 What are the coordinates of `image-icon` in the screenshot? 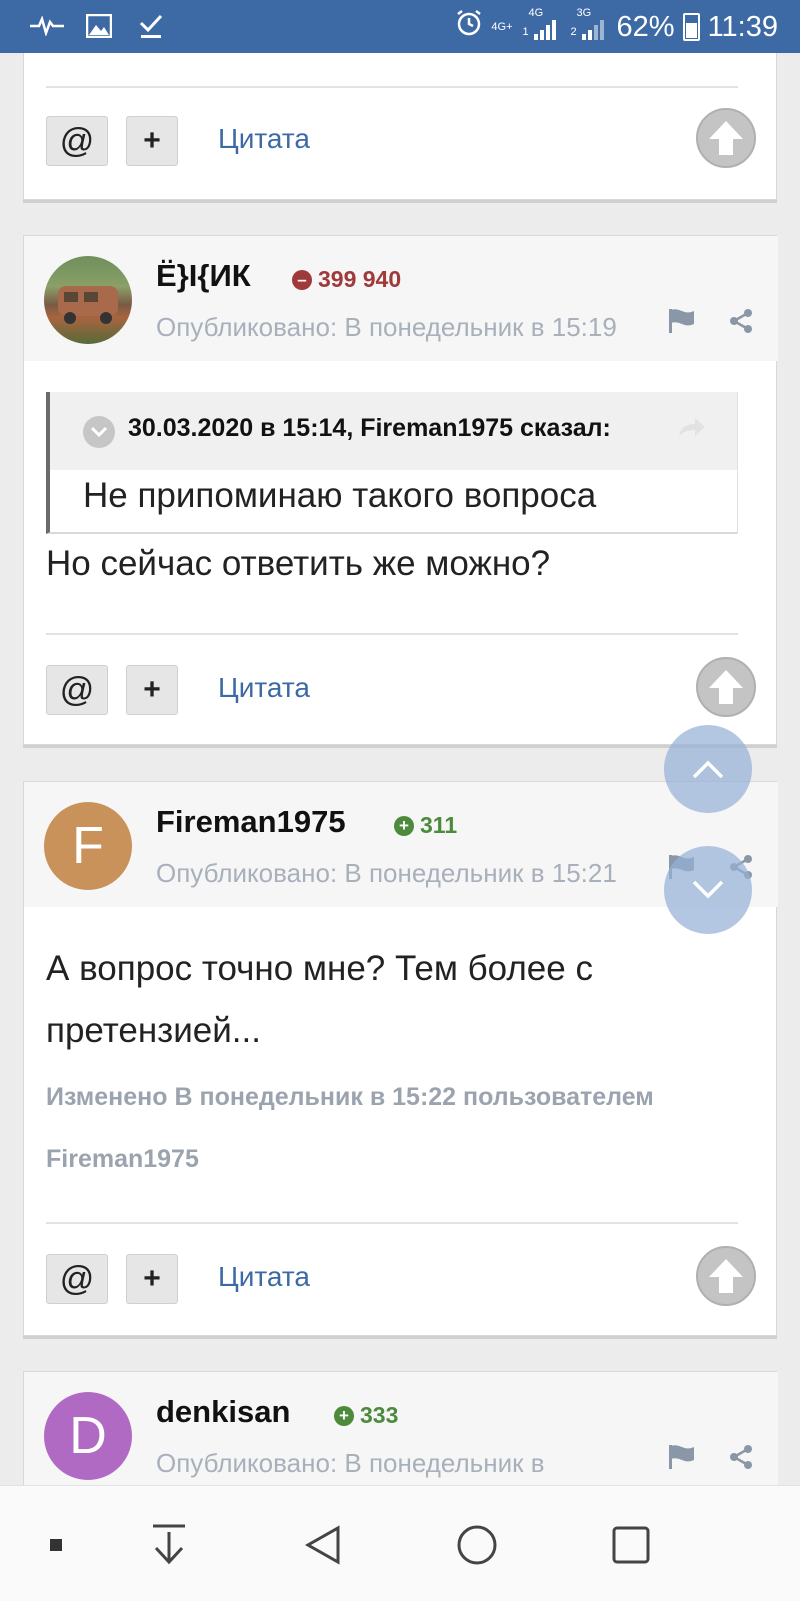 It's located at (99, 26).